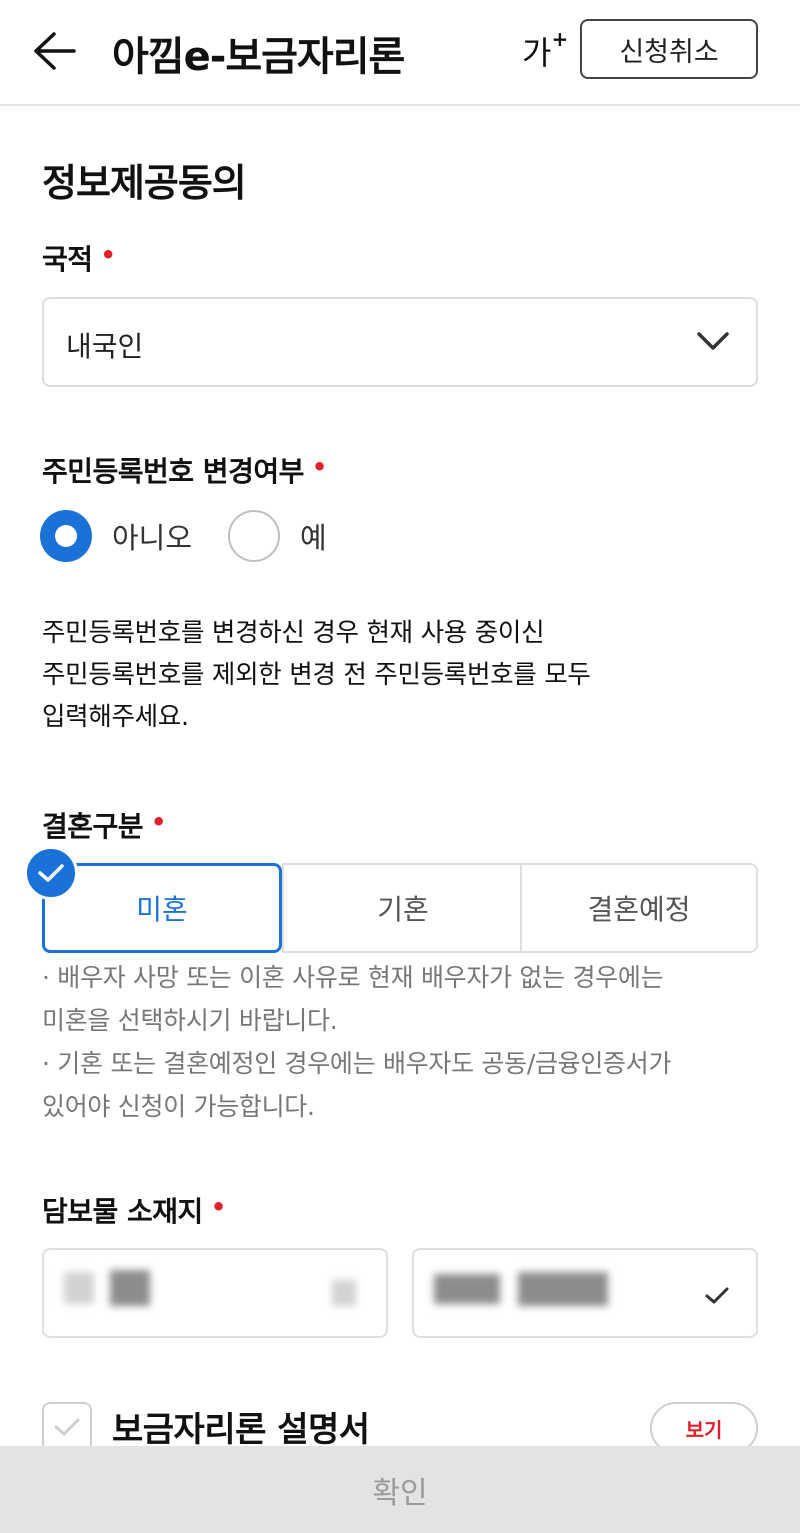  I want to click on nationality-label-text: 국적, so click(67, 259).